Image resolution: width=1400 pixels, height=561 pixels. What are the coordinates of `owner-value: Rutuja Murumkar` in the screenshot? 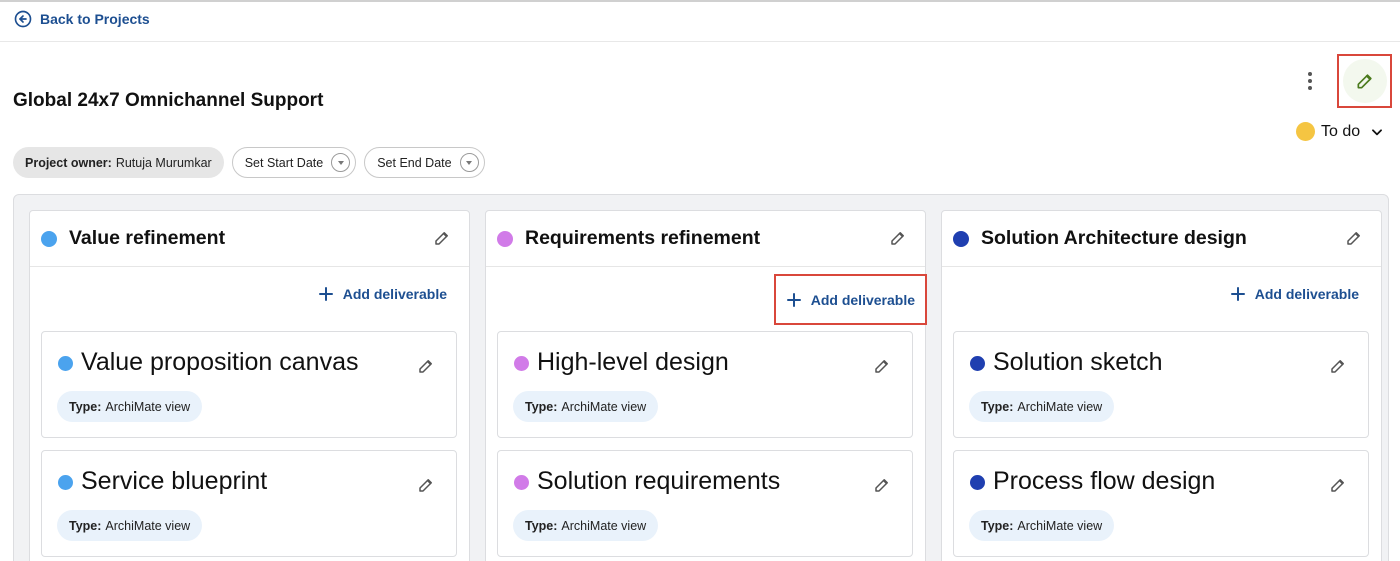 It's located at (163, 162).